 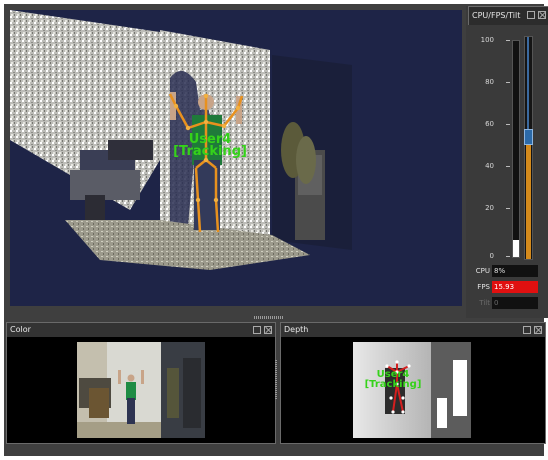 I want to click on scale-tick: 40, so click(x=489, y=166).